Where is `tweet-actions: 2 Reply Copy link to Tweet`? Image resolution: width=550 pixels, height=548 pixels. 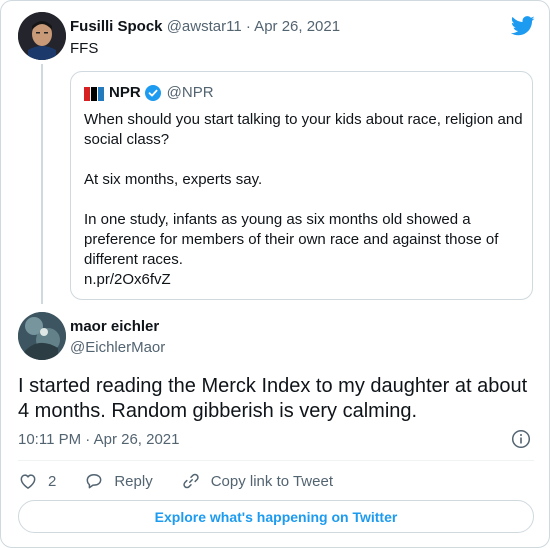 tweet-actions: 2 Reply Copy link to Tweet is located at coordinates (189, 481).